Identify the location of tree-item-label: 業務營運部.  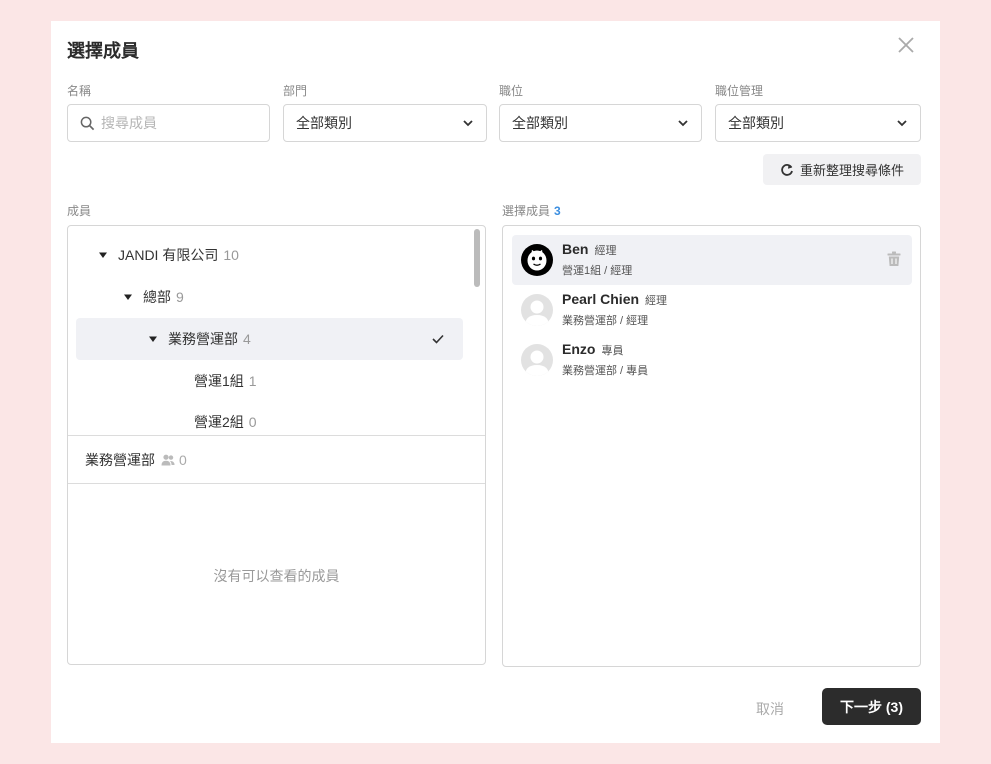
(203, 339).